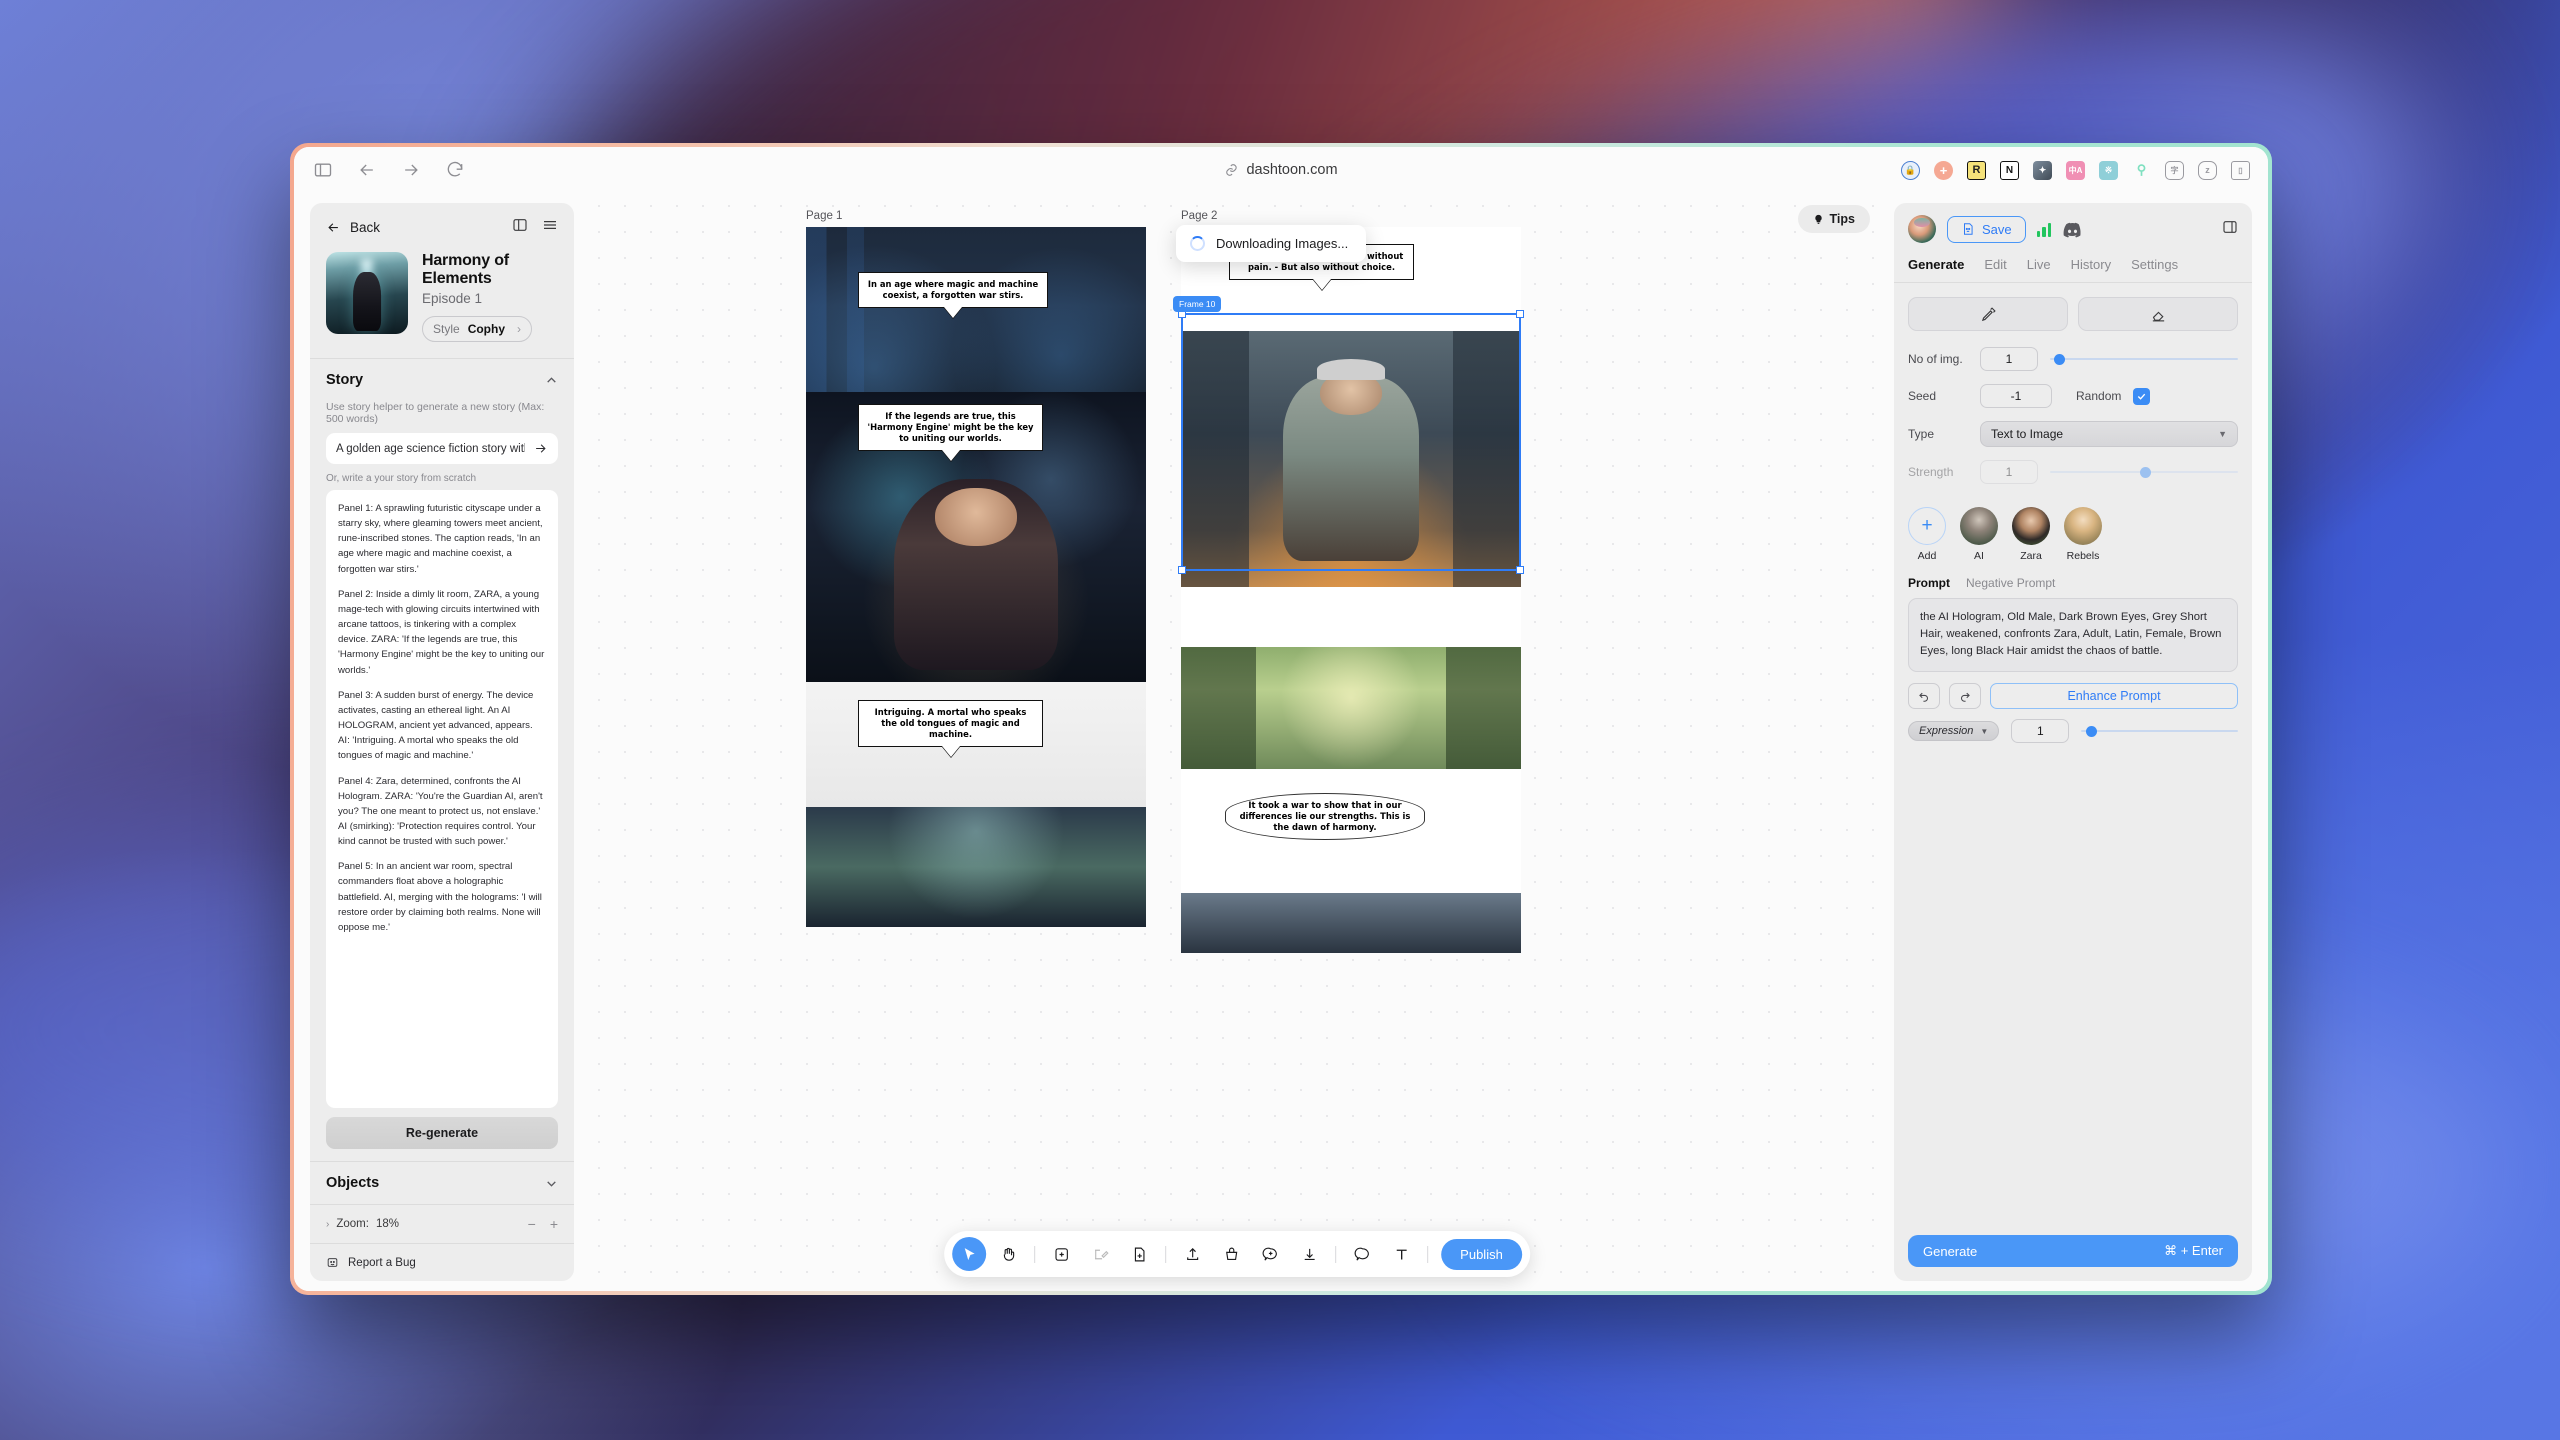 This screenshot has width=2560, height=1440. What do you see at coordinates (1270, 1254) in the screenshot?
I see `add-bubble-icon` at bounding box center [1270, 1254].